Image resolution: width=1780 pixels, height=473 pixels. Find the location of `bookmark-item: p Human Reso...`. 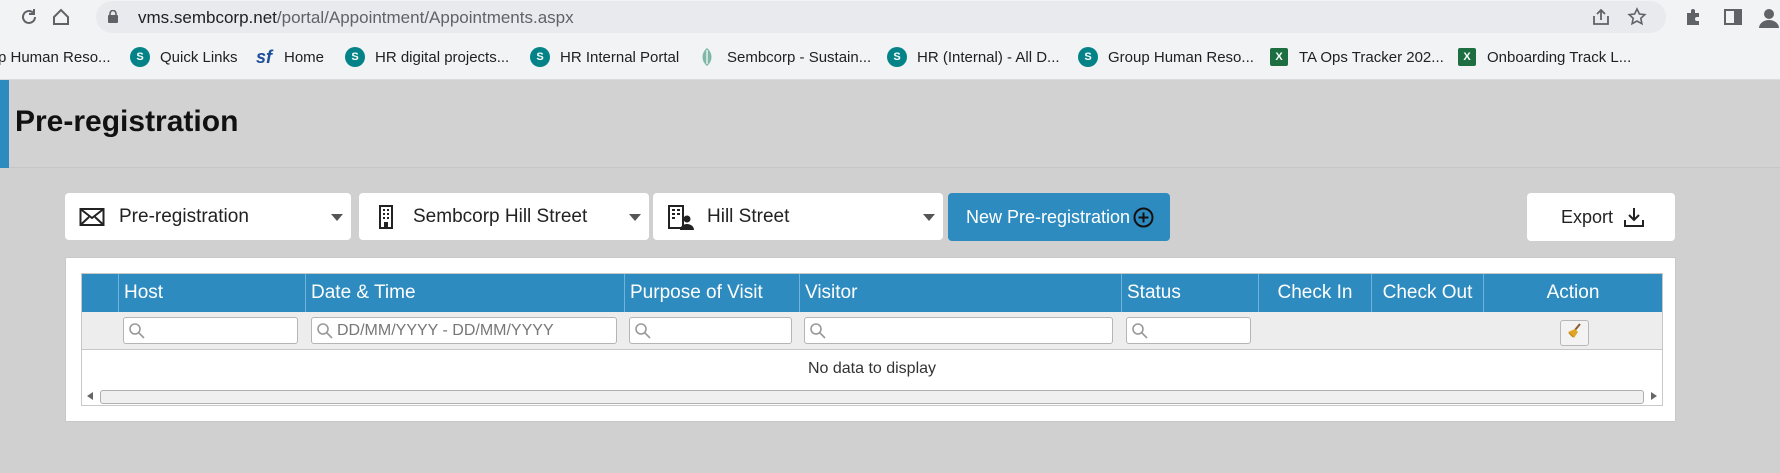

bookmark-item: p Human Reso... is located at coordinates (55, 57).